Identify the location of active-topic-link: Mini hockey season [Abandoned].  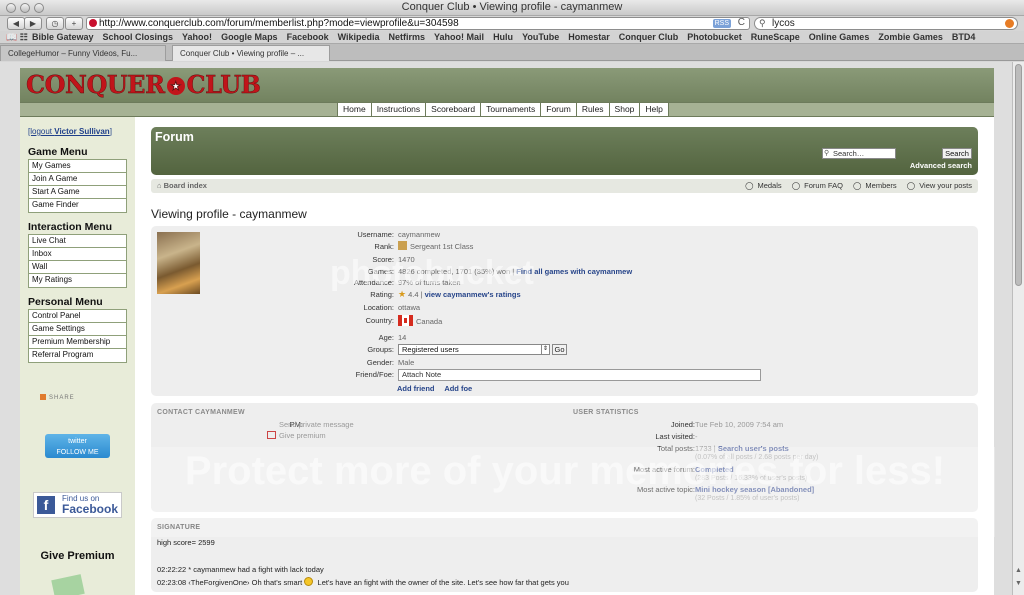
(754, 489).